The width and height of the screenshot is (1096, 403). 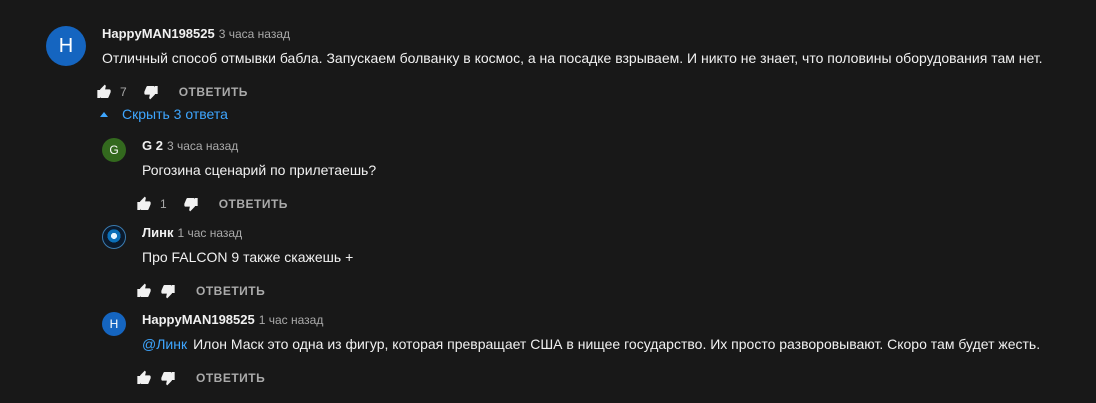 I want to click on reply-author: G 2, so click(x=152, y=145).